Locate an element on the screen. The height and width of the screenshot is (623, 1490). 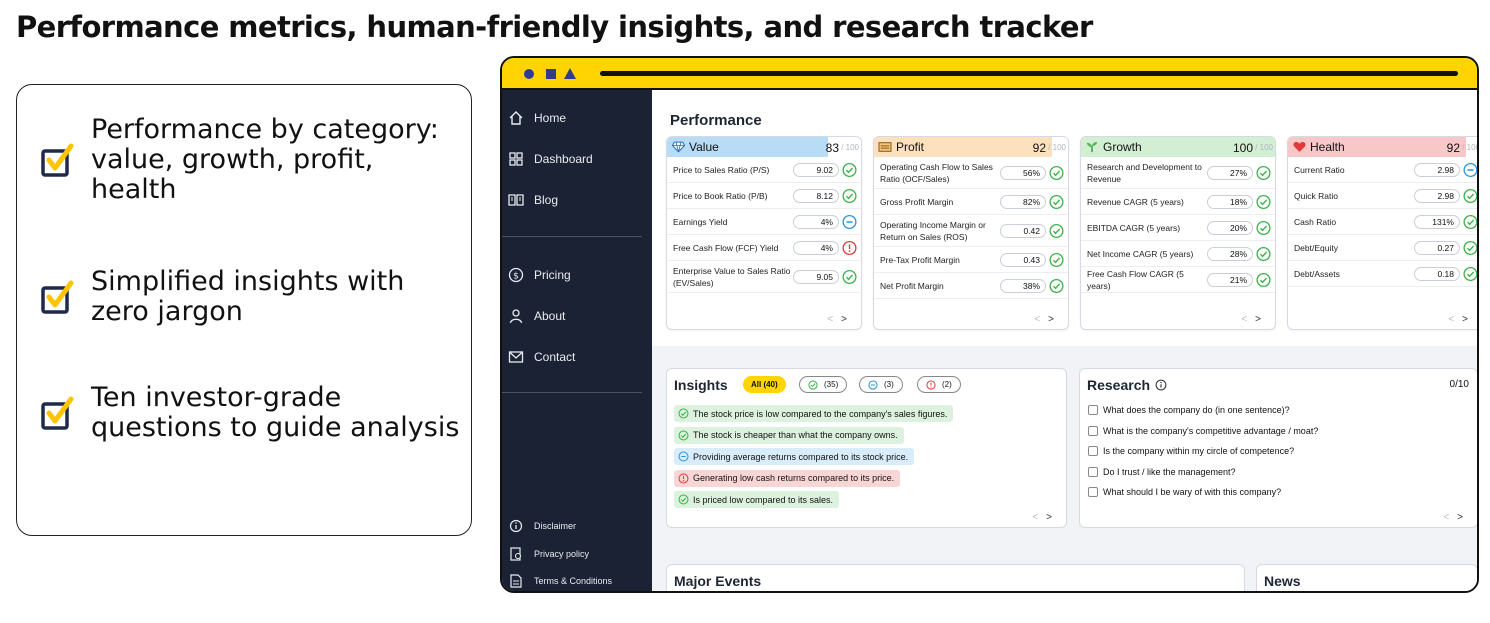
sidebar-item-disclaimer: Disclaimer is located at coordinates (542, 526).